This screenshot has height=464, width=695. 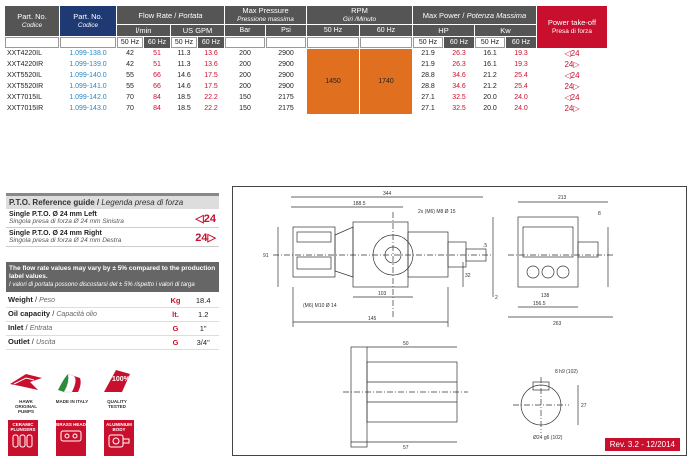 What do you see at coordinates (175, 314) in the screenshot?
I see `property-unit: lt.` at bounding box center [175, 314].